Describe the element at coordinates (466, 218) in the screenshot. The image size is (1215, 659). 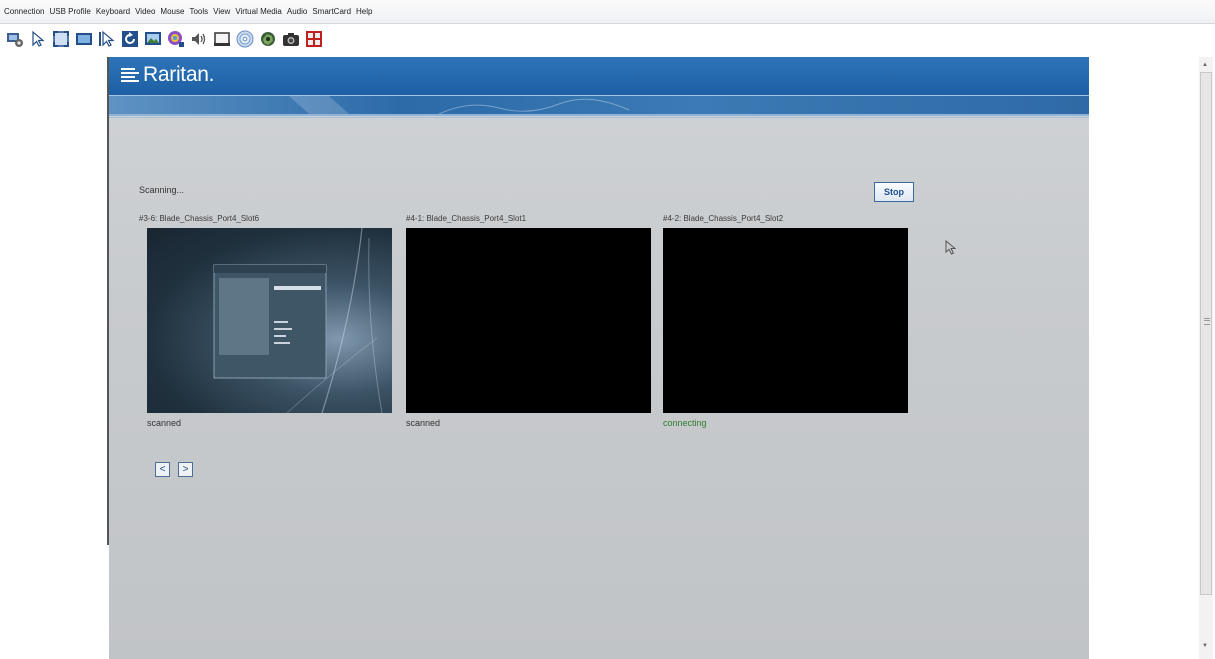
I see `tile-title: #4-1: Blade_Chassis_Port4_Slot1` at that location.